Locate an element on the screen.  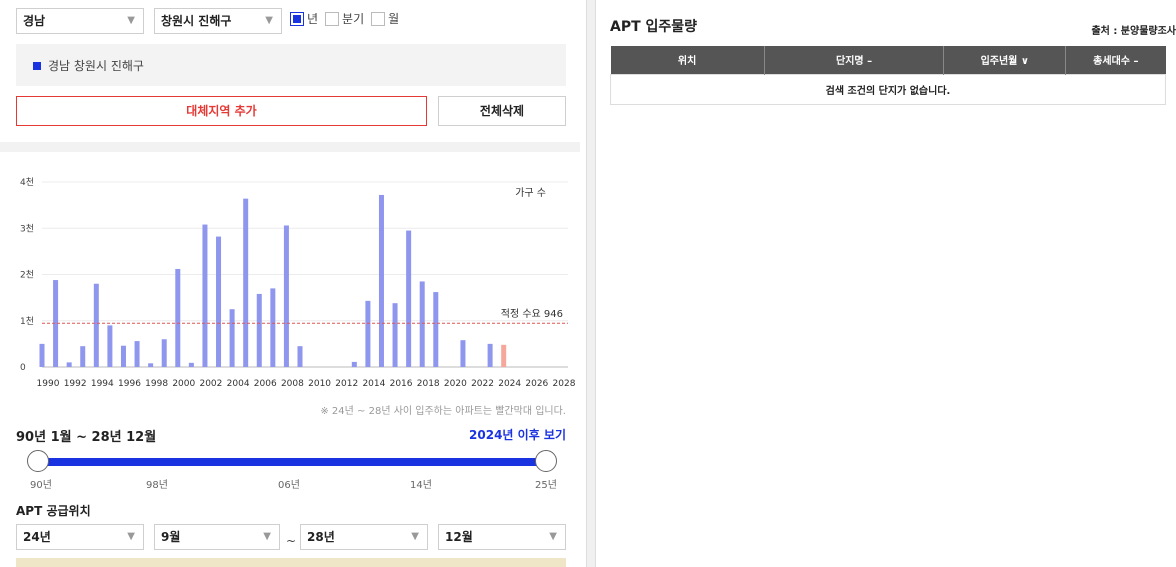
from-year-value: 24년 is located at coordinates (37, 537).